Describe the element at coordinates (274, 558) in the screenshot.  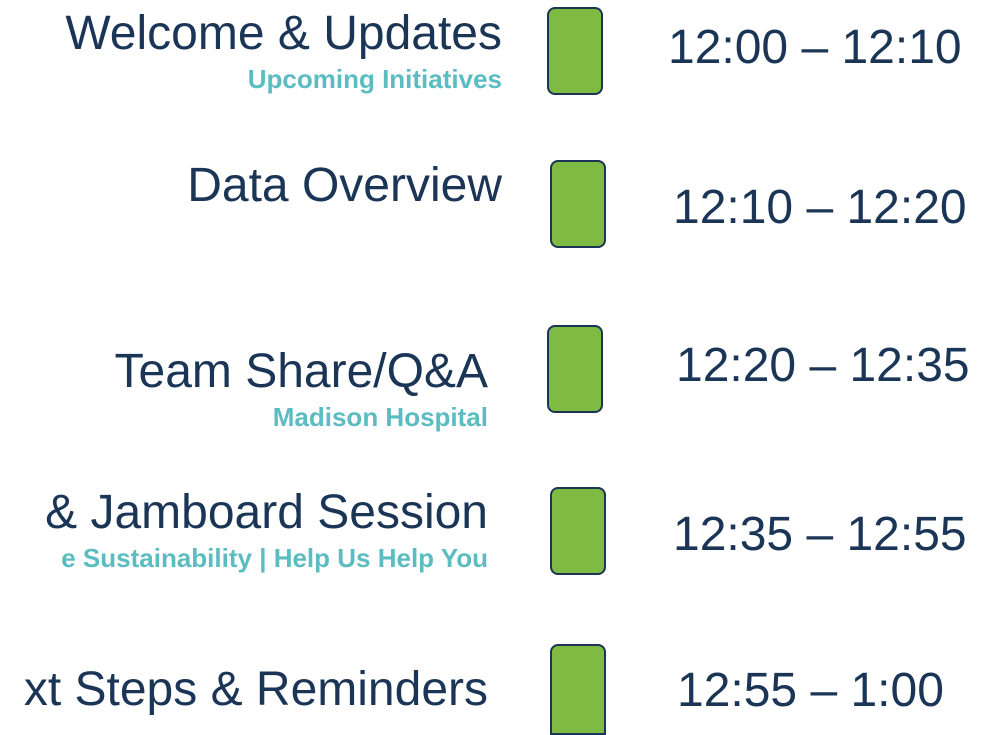
I see `agenda-subtitle: e Sustainability | Help Us Help You` at that location.